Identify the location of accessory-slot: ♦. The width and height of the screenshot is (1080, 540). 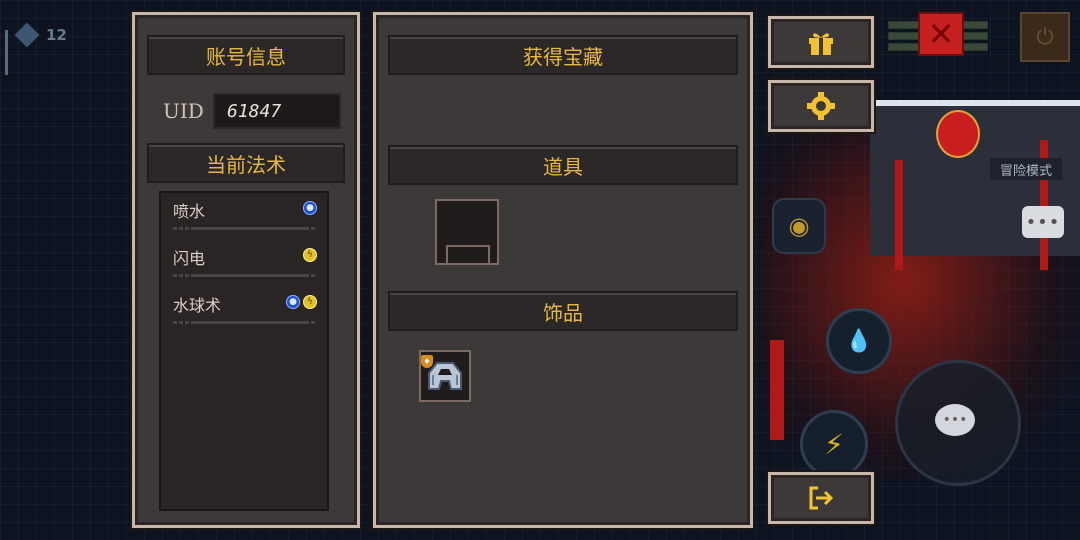
(445, 376).